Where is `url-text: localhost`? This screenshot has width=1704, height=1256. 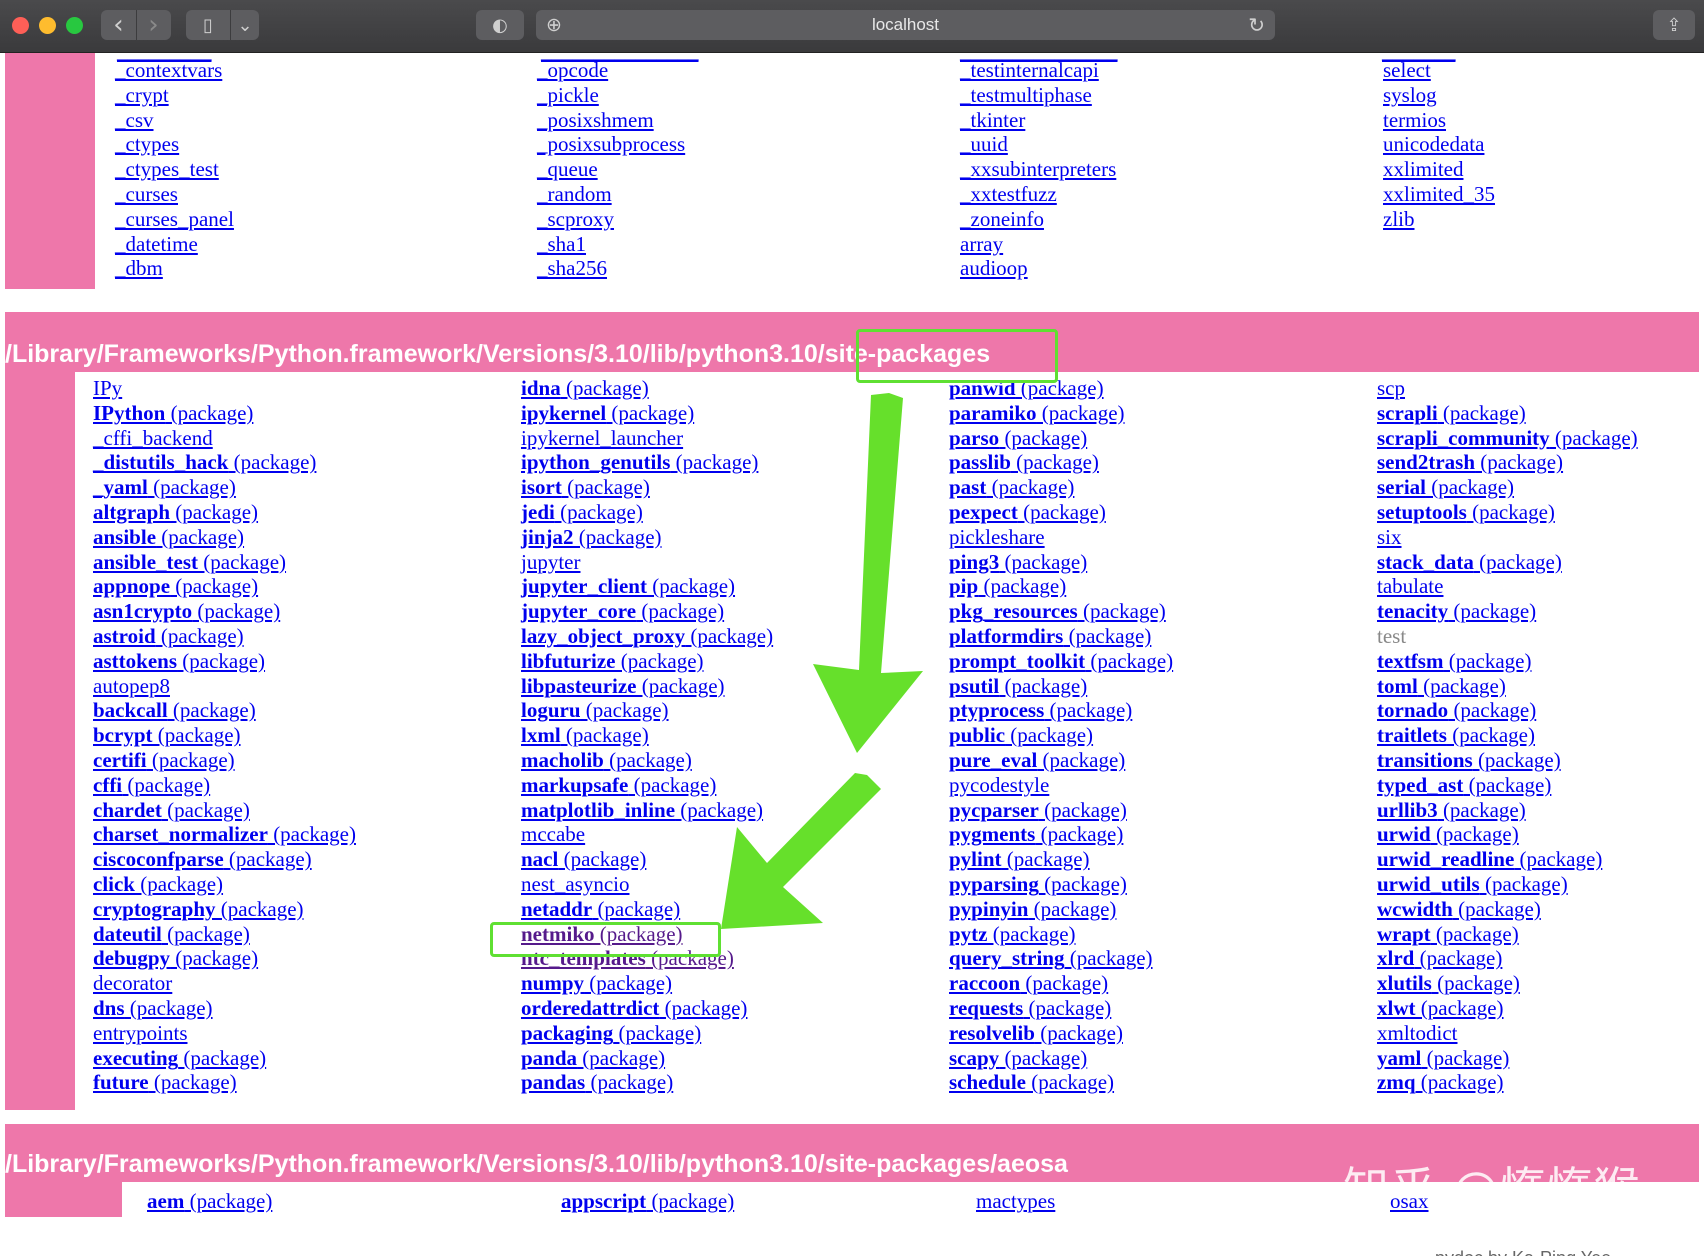
url-text: localhost is located at coordinates (905, 24).